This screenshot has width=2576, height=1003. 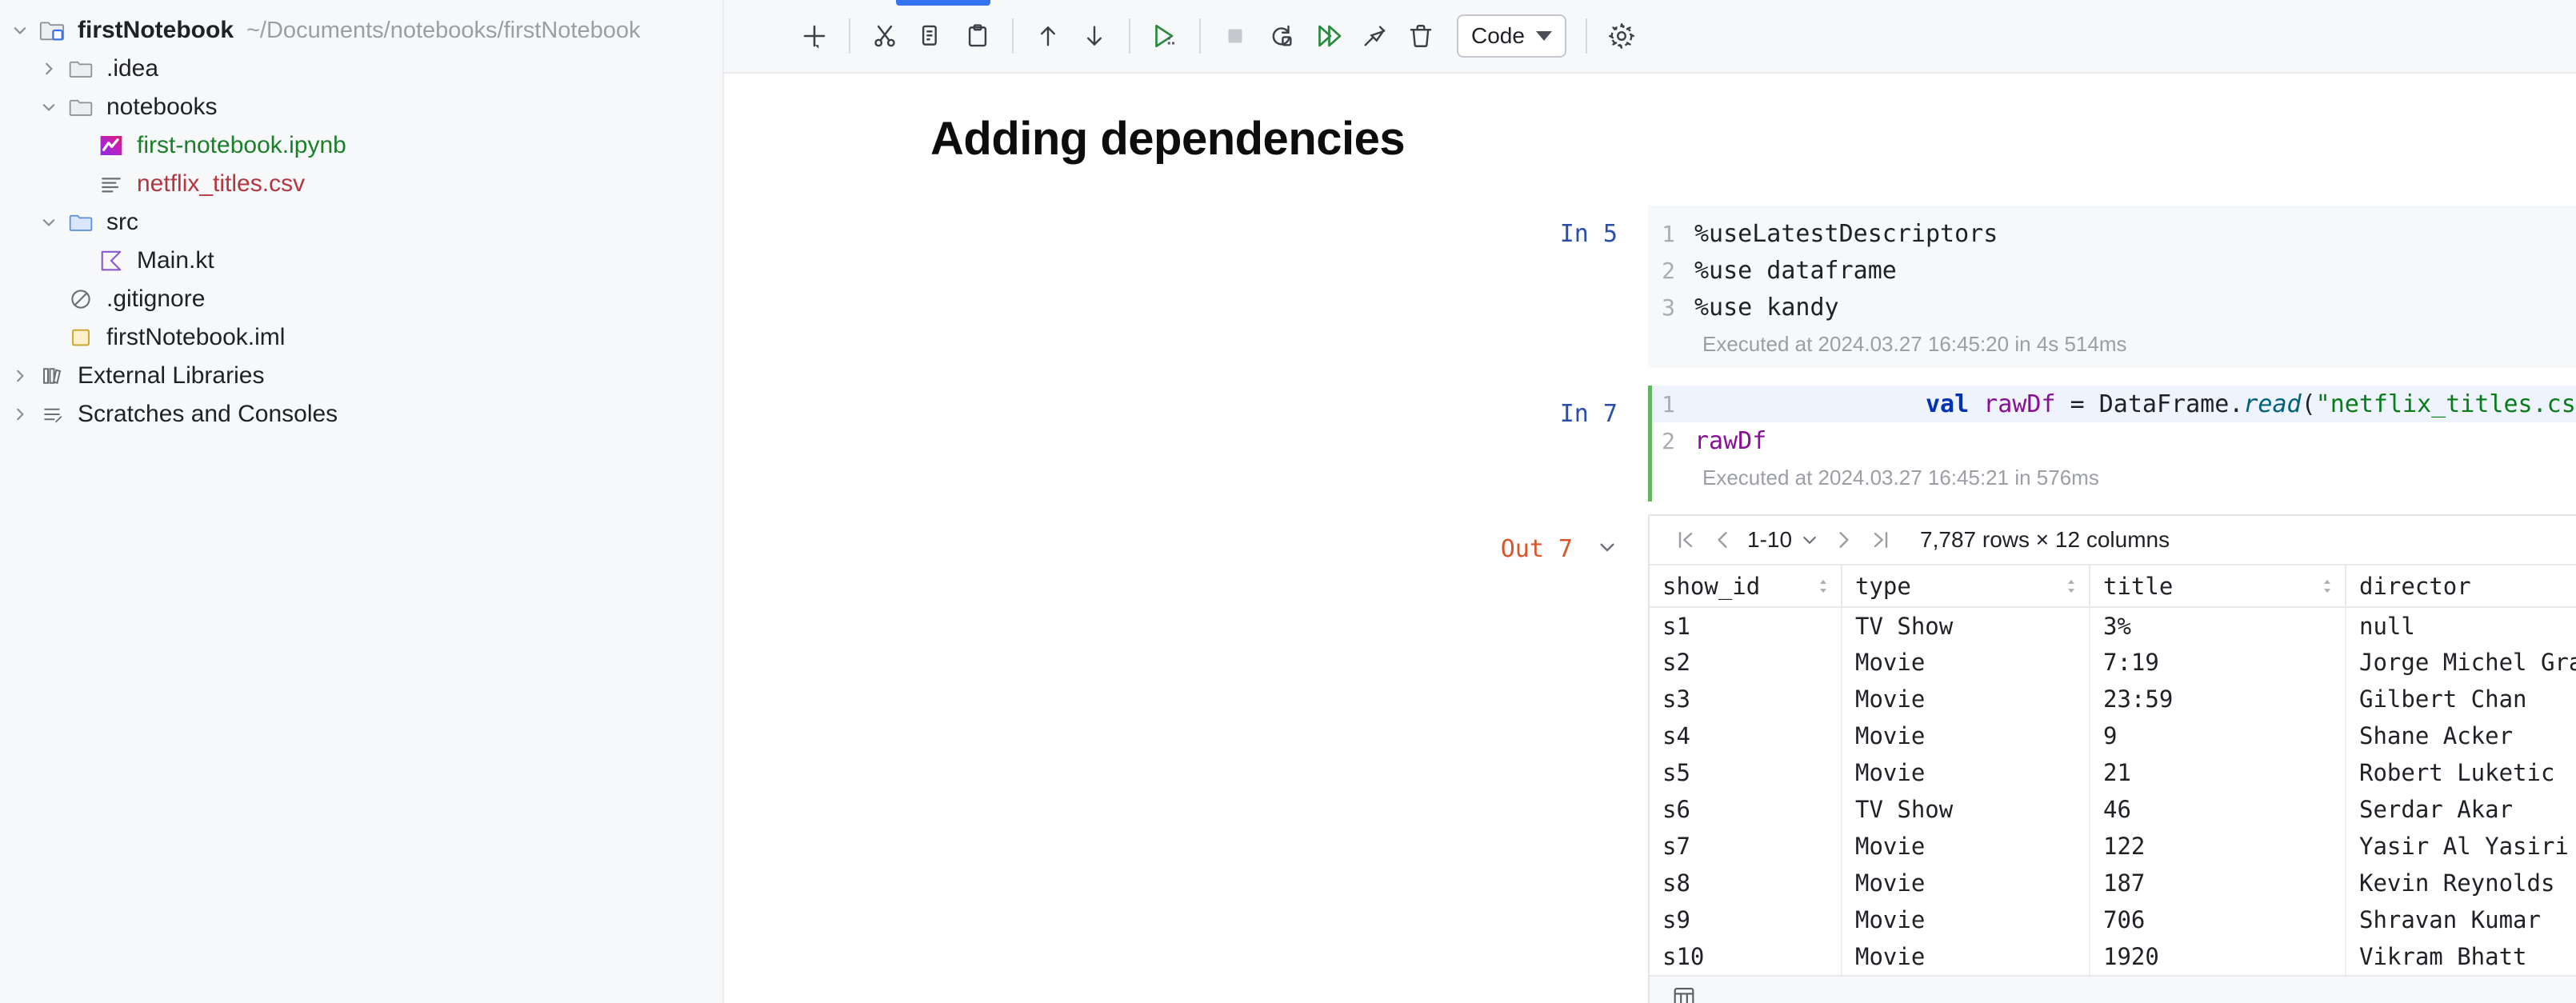 I want to click on run-all-icon, so click(x=1328, y=36).